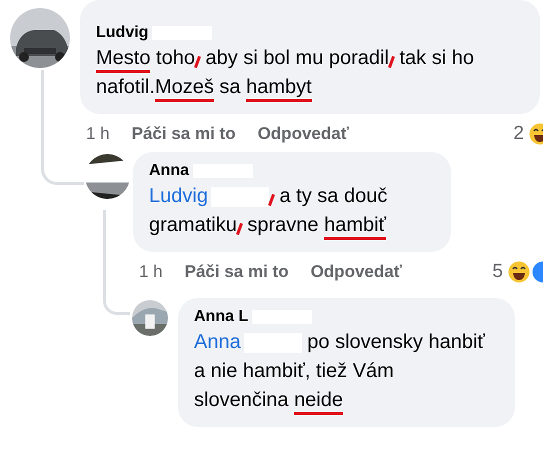 Image resolution: width=543 pixels, height=455 pixels. I want to click on comment-text: Mesto toho aby si bol mu poradil tak si ho nafotil.Mozeš sa hambyt, so click(310, 73).